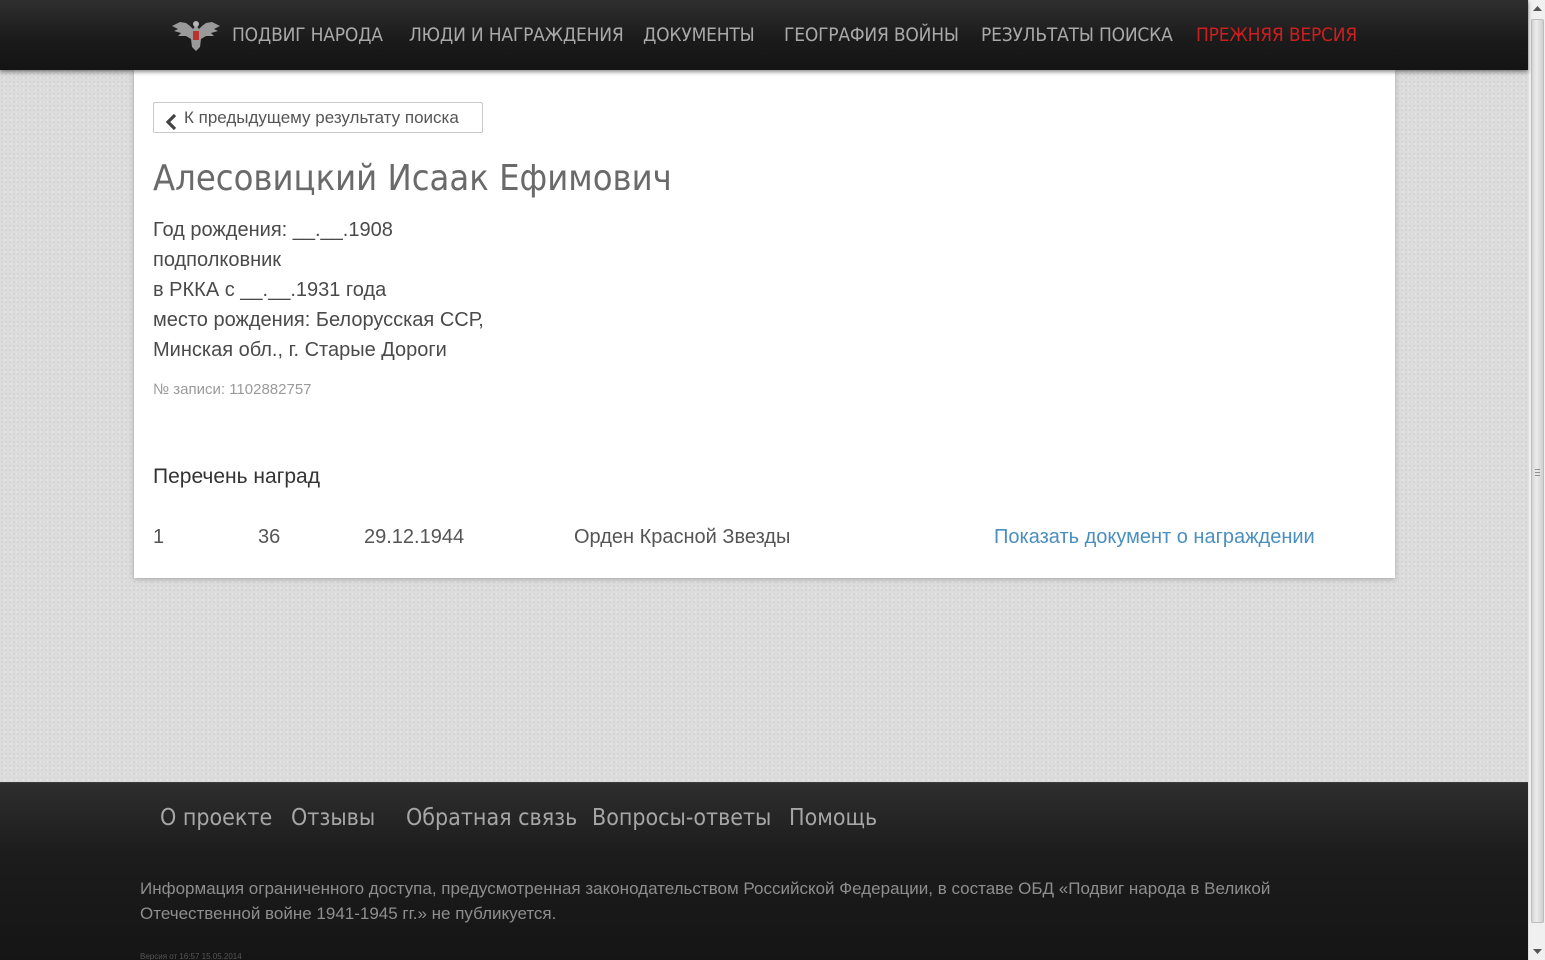 This screenshot has height=960, width=1545. I want to click on service-start: в РККА с __.__.1931 года, so click(270, 290).